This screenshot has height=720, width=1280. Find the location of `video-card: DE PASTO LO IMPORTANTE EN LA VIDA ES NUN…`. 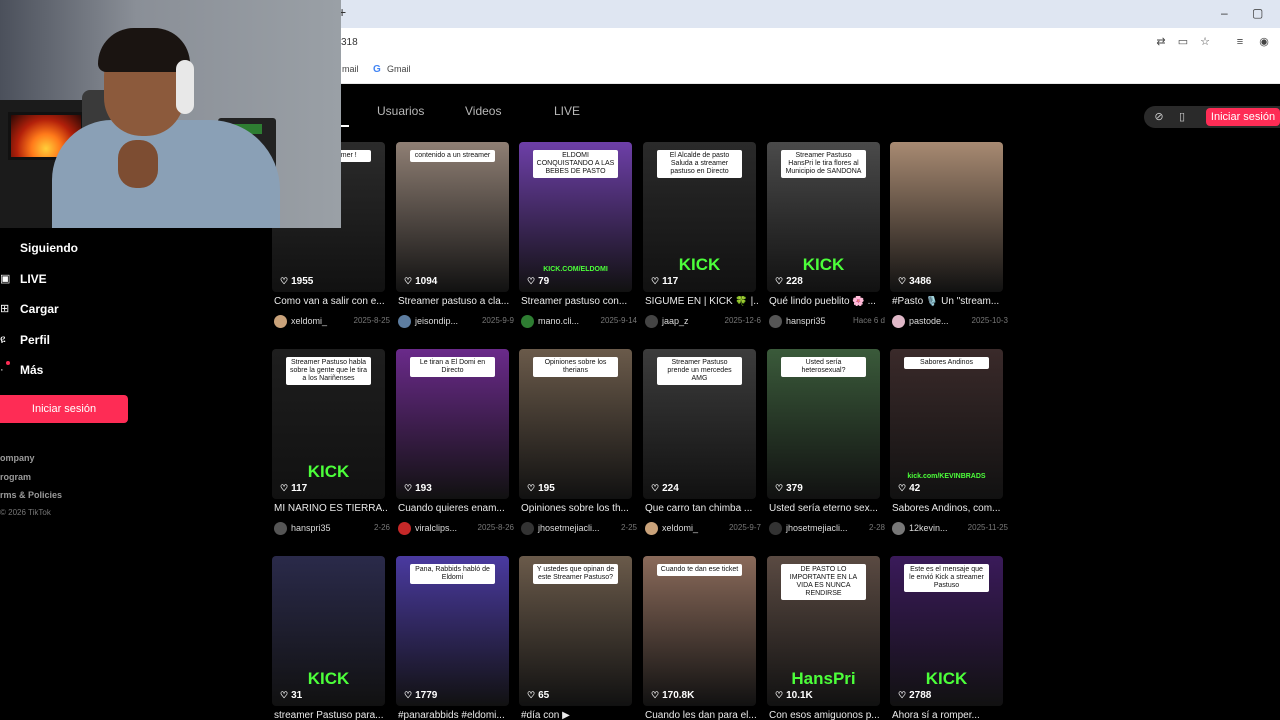

video-card: DE PASTO LO IMPORTANTE EN LA VIDA ES NUN… is located at coordinates (823, 638).